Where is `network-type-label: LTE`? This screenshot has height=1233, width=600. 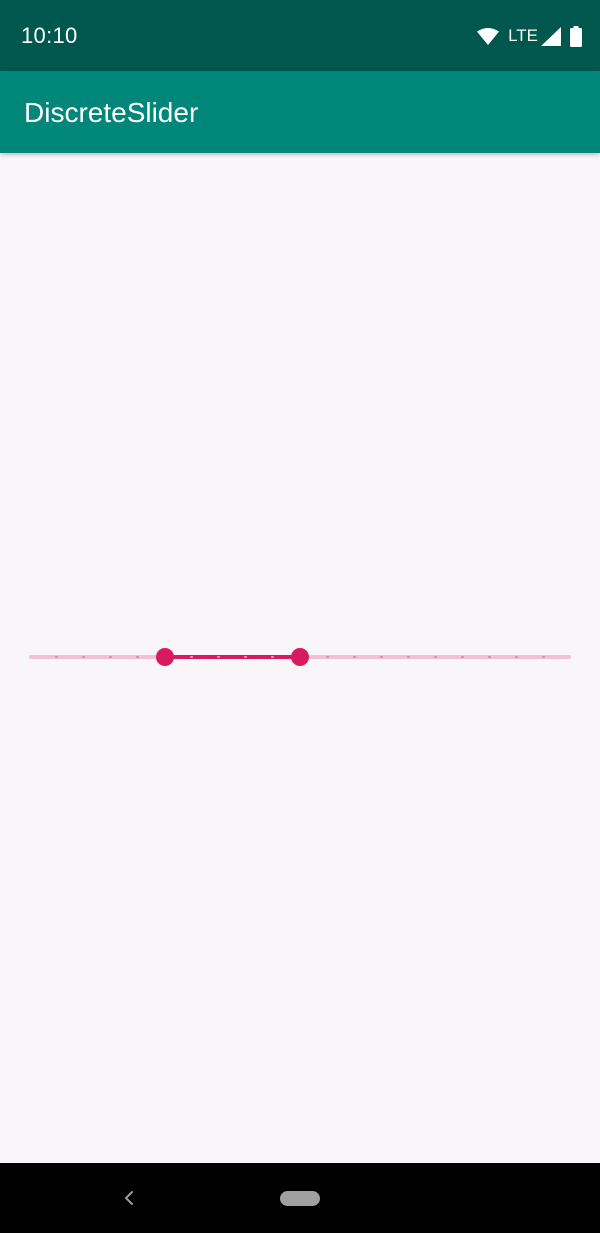
network-type-label: LTE is located at coordinates (523, 35).